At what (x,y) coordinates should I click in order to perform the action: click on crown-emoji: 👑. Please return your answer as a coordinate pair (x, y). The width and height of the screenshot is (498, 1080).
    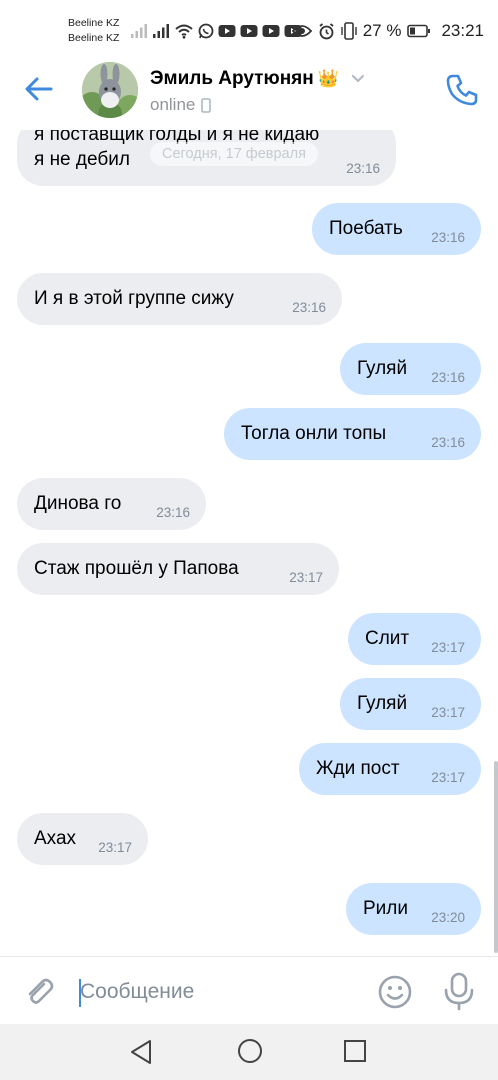
    Looking at the image, I should click on (328, 78).